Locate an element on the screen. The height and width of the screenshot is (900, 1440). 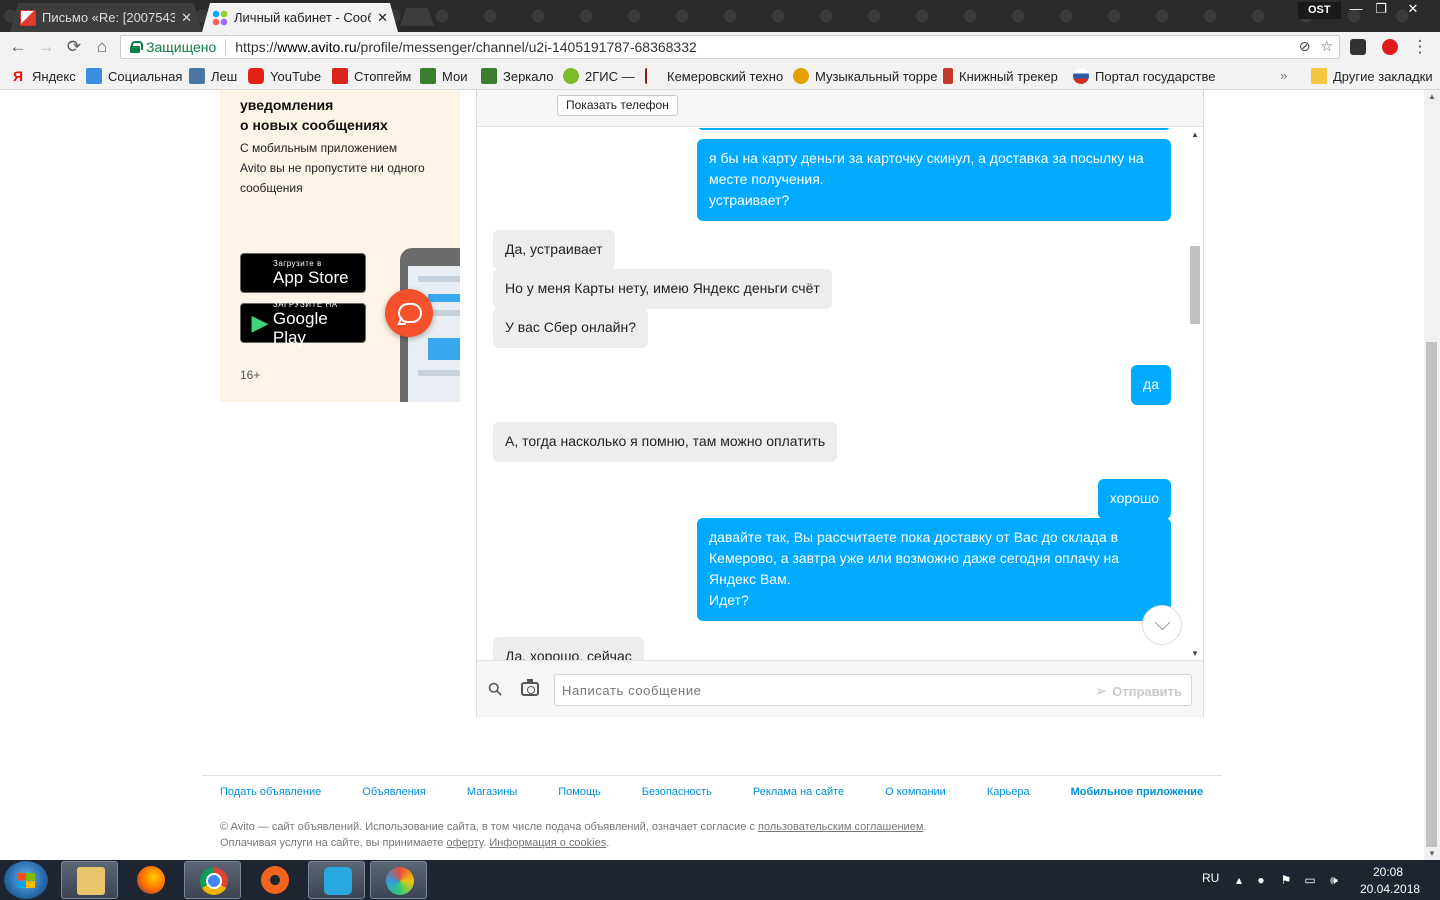
bookmark-moi: Мои is located at coordinates (443, 76).